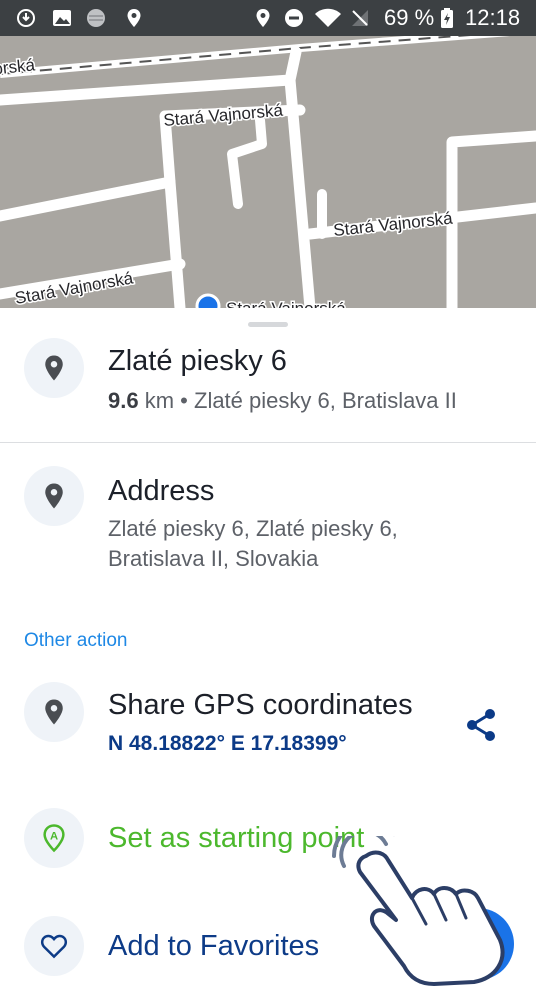 The image size is (536, 1000). What do you see at coordinates (134, 18) in the screenshot?
I see `location-status-icon` at bounding box center [134, 18].